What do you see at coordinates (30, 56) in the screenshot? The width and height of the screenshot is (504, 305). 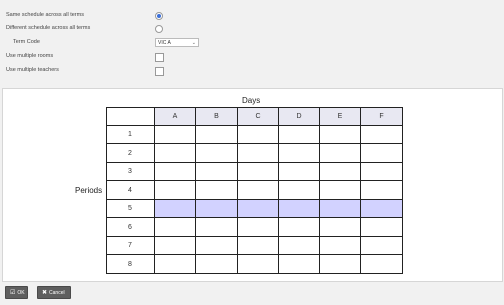 I see `multiple-rooms-label: Use multiple rooms` at bounding box center [30, 56].